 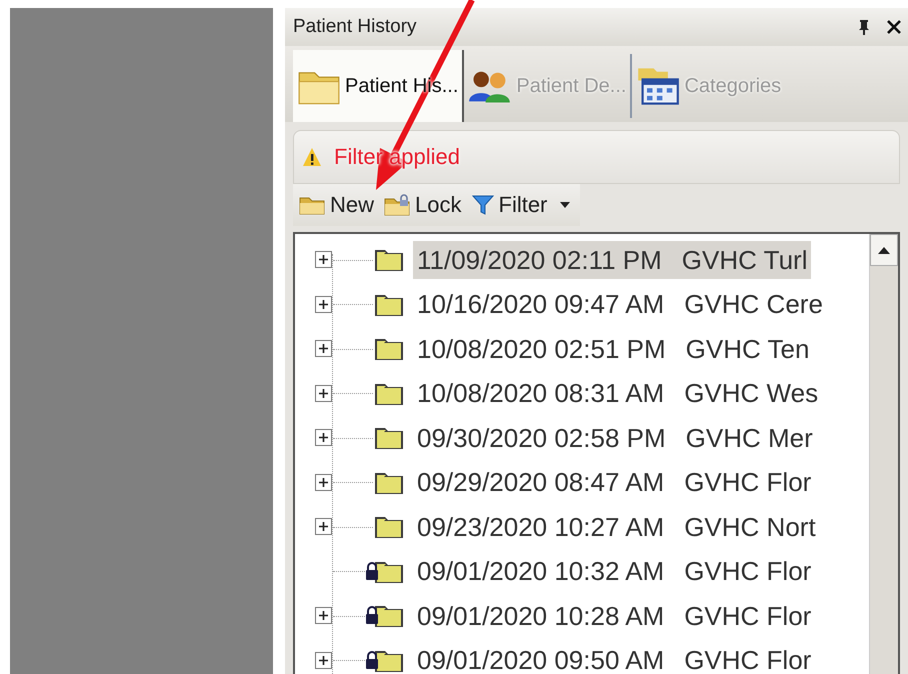 What do you see at coordinates (541, 349) in the screenshot?
I see `date-cell: 10/08/2020 02:51 PM` at bounding box center [541, 349].